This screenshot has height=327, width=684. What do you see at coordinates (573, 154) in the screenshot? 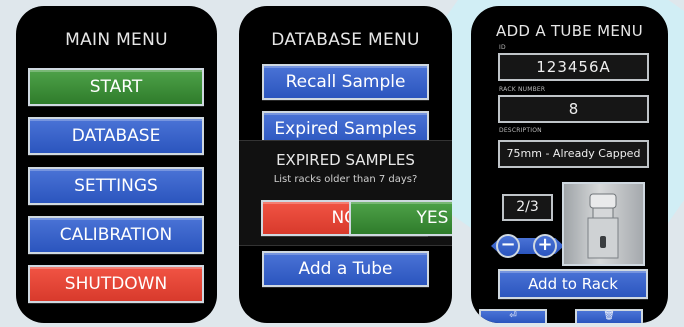
I see `description-field: 75mm - Already Capped` at bounding box center [573, 154].